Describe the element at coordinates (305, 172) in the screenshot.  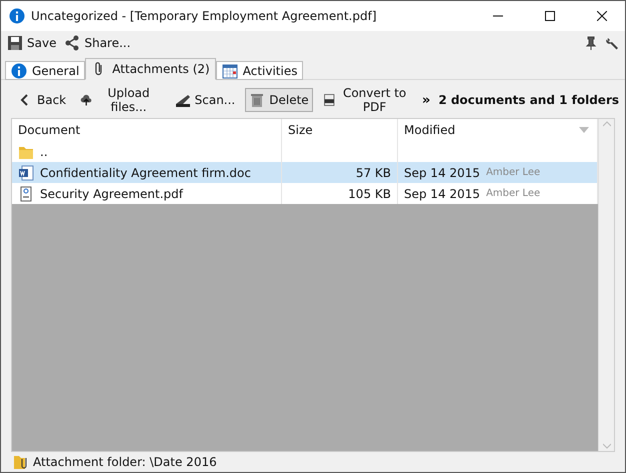
I see `file-row: Confidentiality Agreement firm.doc 57 KB Sep 14 2015 Amber Lee` at that location.